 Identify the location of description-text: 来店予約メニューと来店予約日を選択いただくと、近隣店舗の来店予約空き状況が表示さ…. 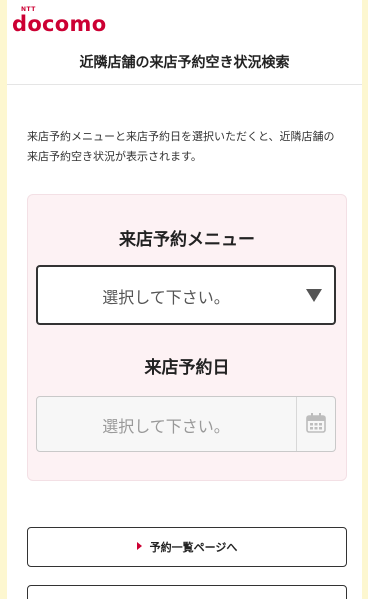
(181, 146).